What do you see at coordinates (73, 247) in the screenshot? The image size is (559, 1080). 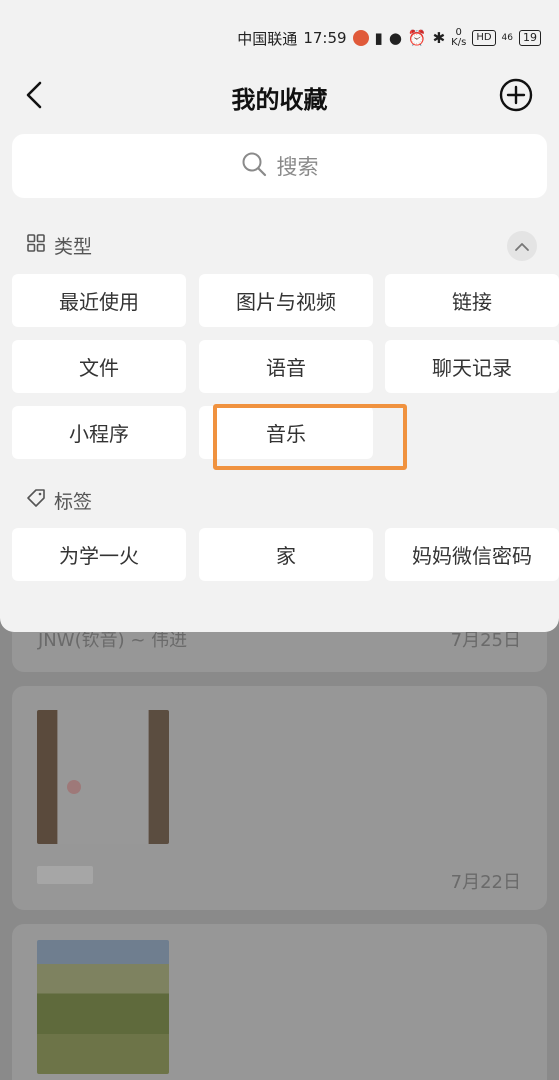 I see `type-section-title: 类型` at bounding box center [73, 247].